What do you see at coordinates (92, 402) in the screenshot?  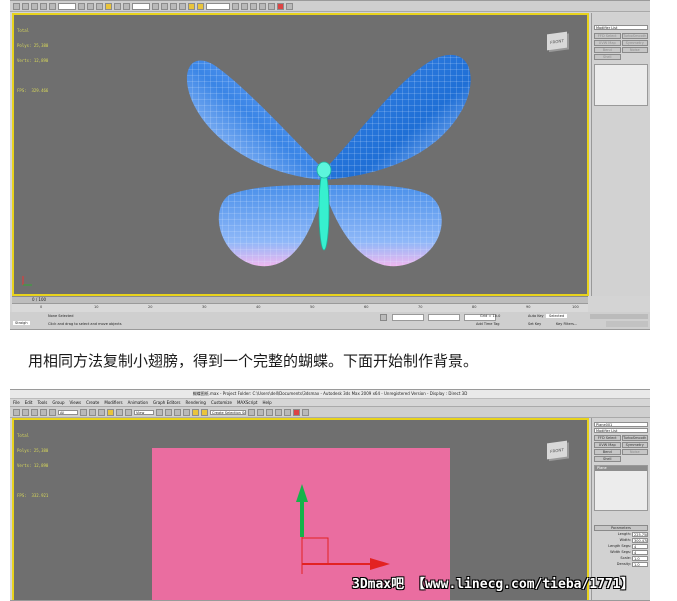 I see `menu-create: Create` at bounding box center [92, 402].